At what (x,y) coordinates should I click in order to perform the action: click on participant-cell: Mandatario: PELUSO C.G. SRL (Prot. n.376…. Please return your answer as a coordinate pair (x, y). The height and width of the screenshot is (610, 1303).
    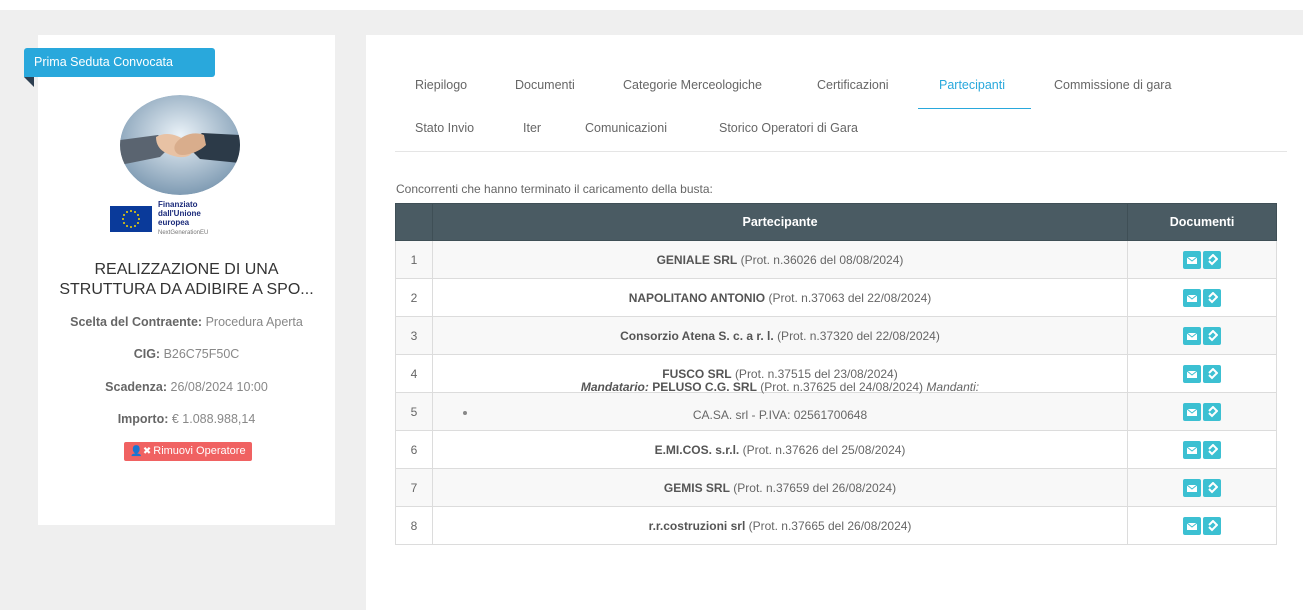
    Looking at the image, I should click on (780, 405).